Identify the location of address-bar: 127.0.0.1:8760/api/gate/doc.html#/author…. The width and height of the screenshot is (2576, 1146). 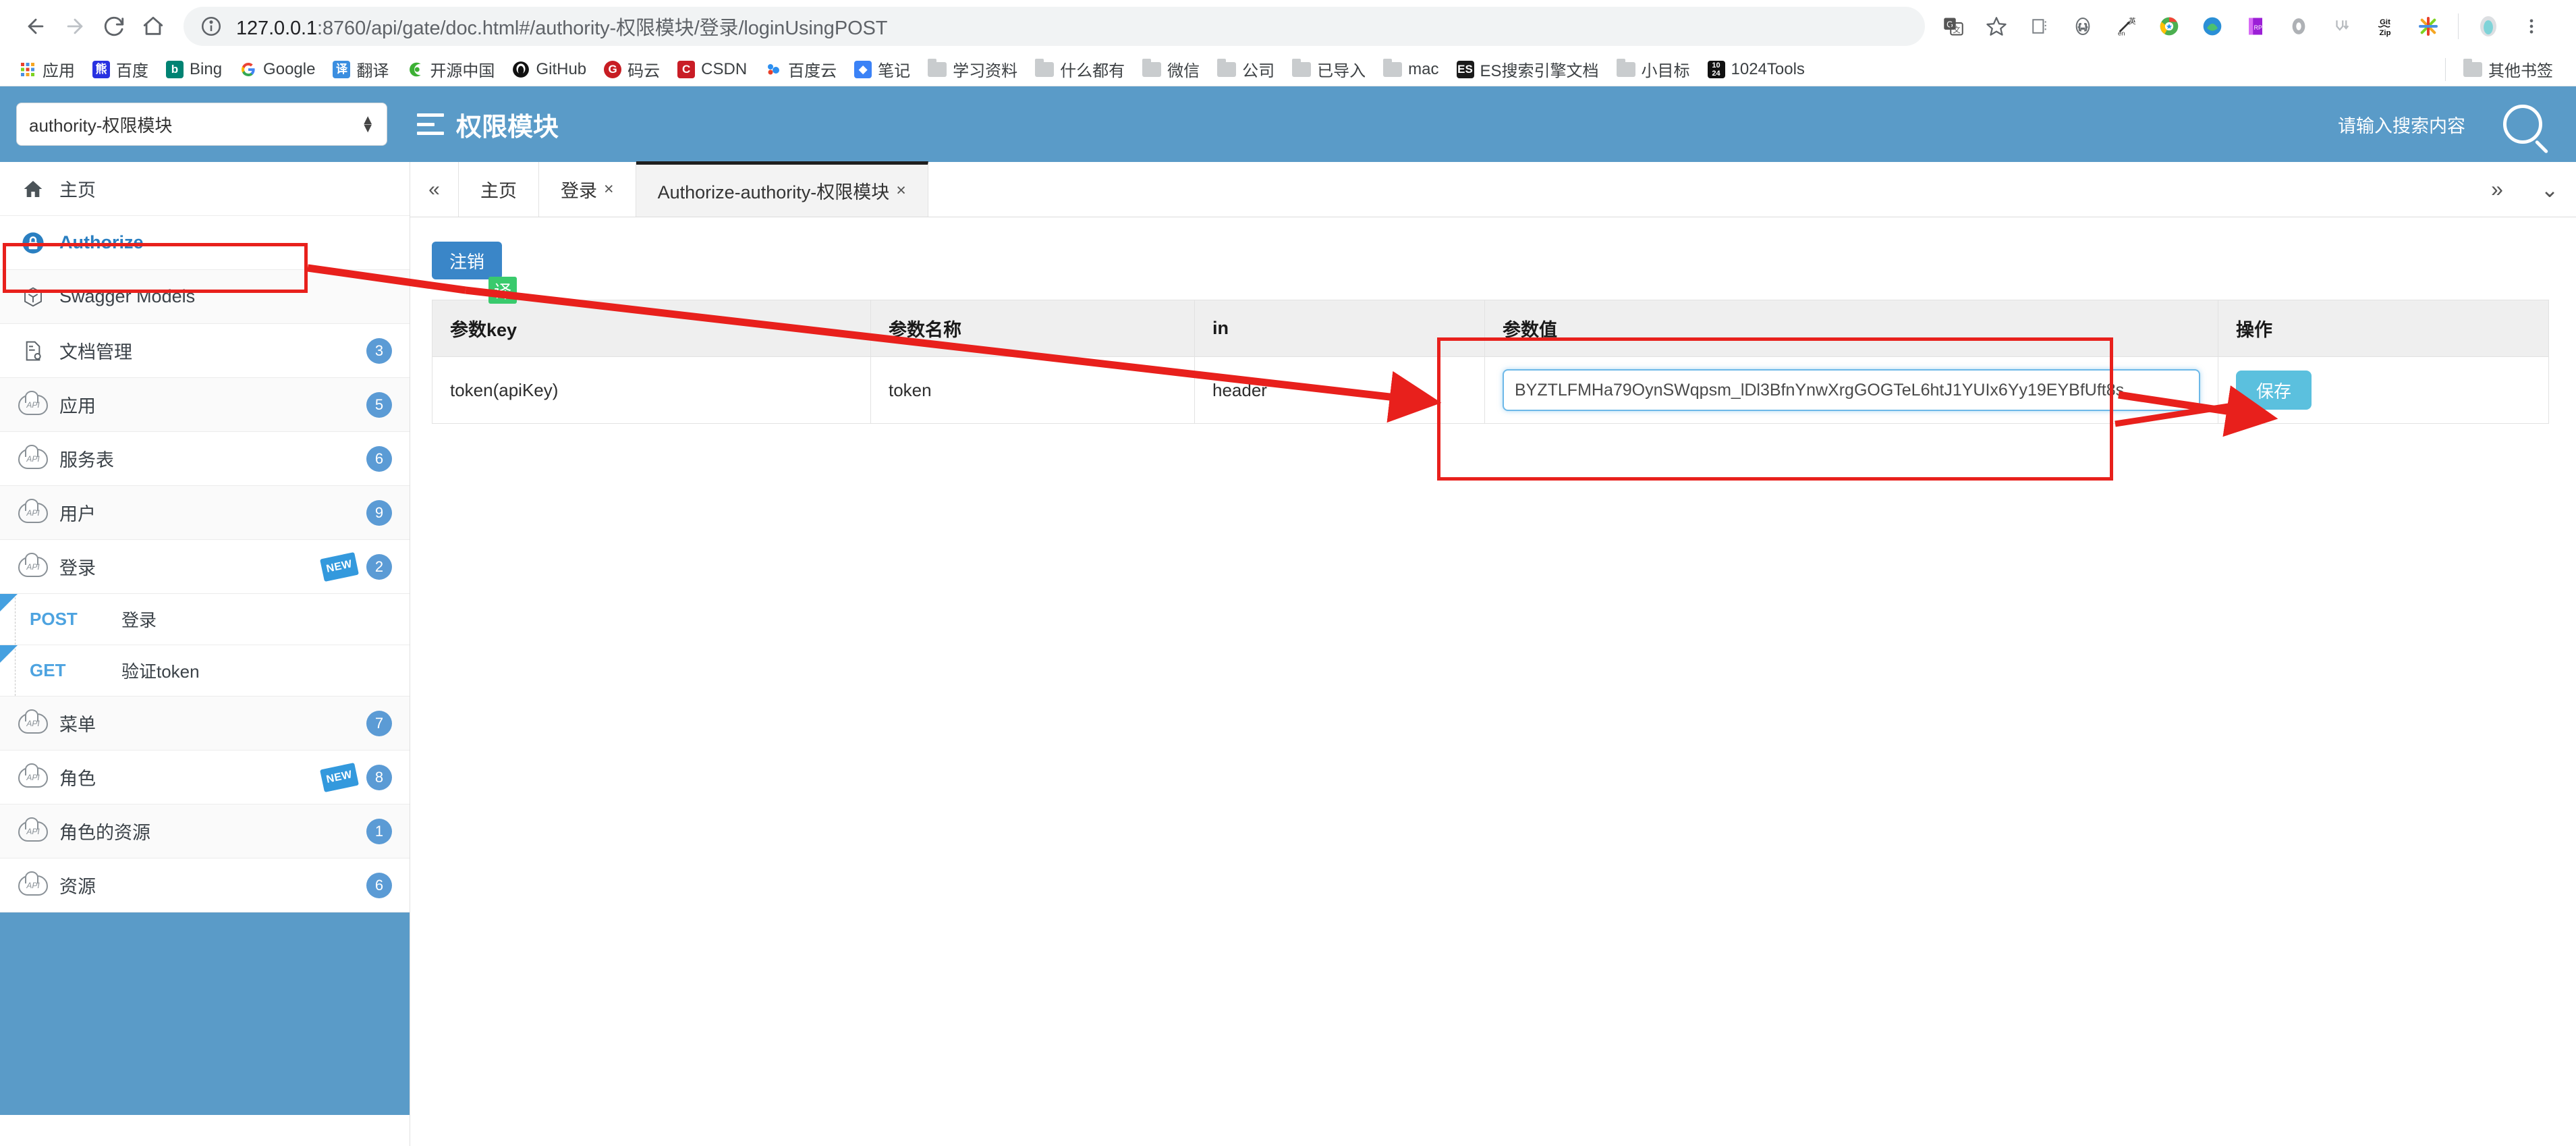
(1054, 26).